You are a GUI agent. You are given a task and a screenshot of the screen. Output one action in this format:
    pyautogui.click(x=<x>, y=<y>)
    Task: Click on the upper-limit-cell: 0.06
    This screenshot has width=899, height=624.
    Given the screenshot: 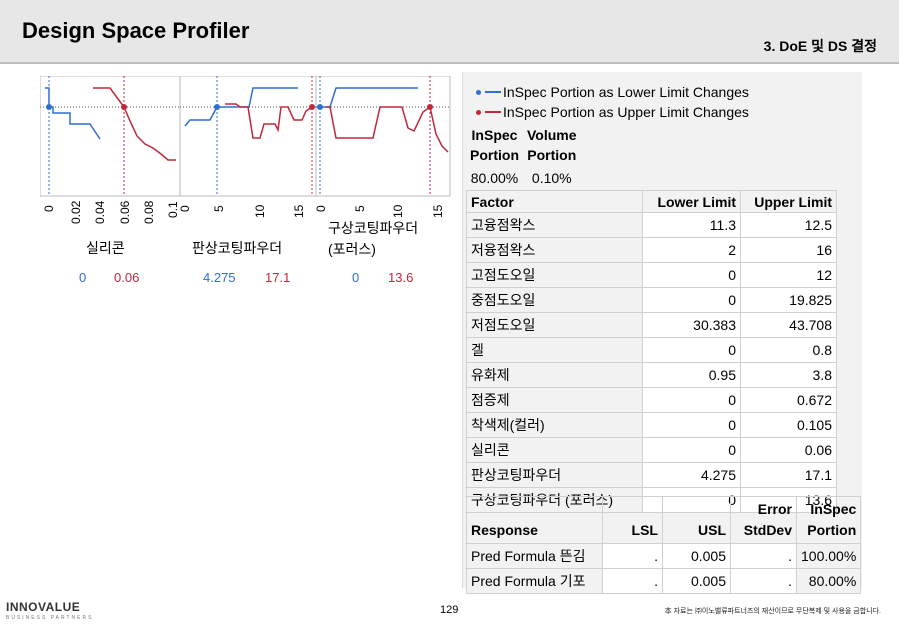 What is the action you would take?
    pyautogui.click(x=788, y=450)
    